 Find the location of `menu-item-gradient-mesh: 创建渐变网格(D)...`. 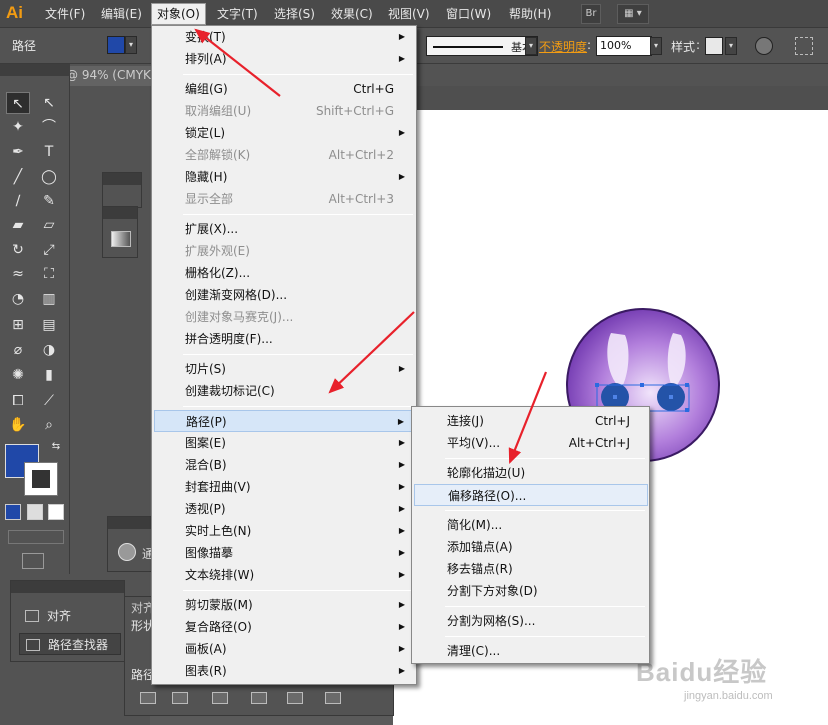

menu-item-gradient-mesh: 创建渐变网格(D)... is located at coordinates (284, 295).